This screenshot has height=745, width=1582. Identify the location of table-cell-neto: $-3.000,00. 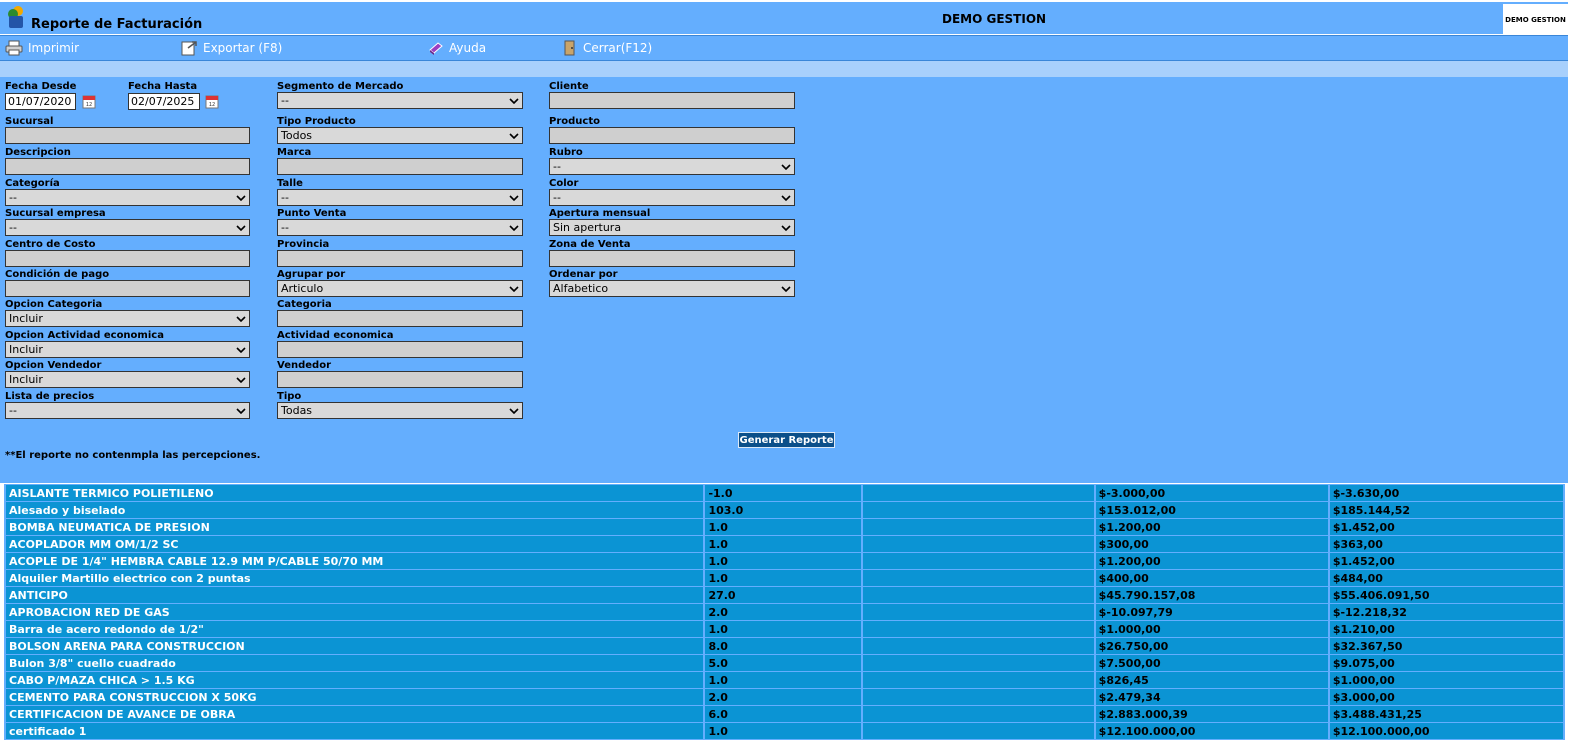
(1211, 493).